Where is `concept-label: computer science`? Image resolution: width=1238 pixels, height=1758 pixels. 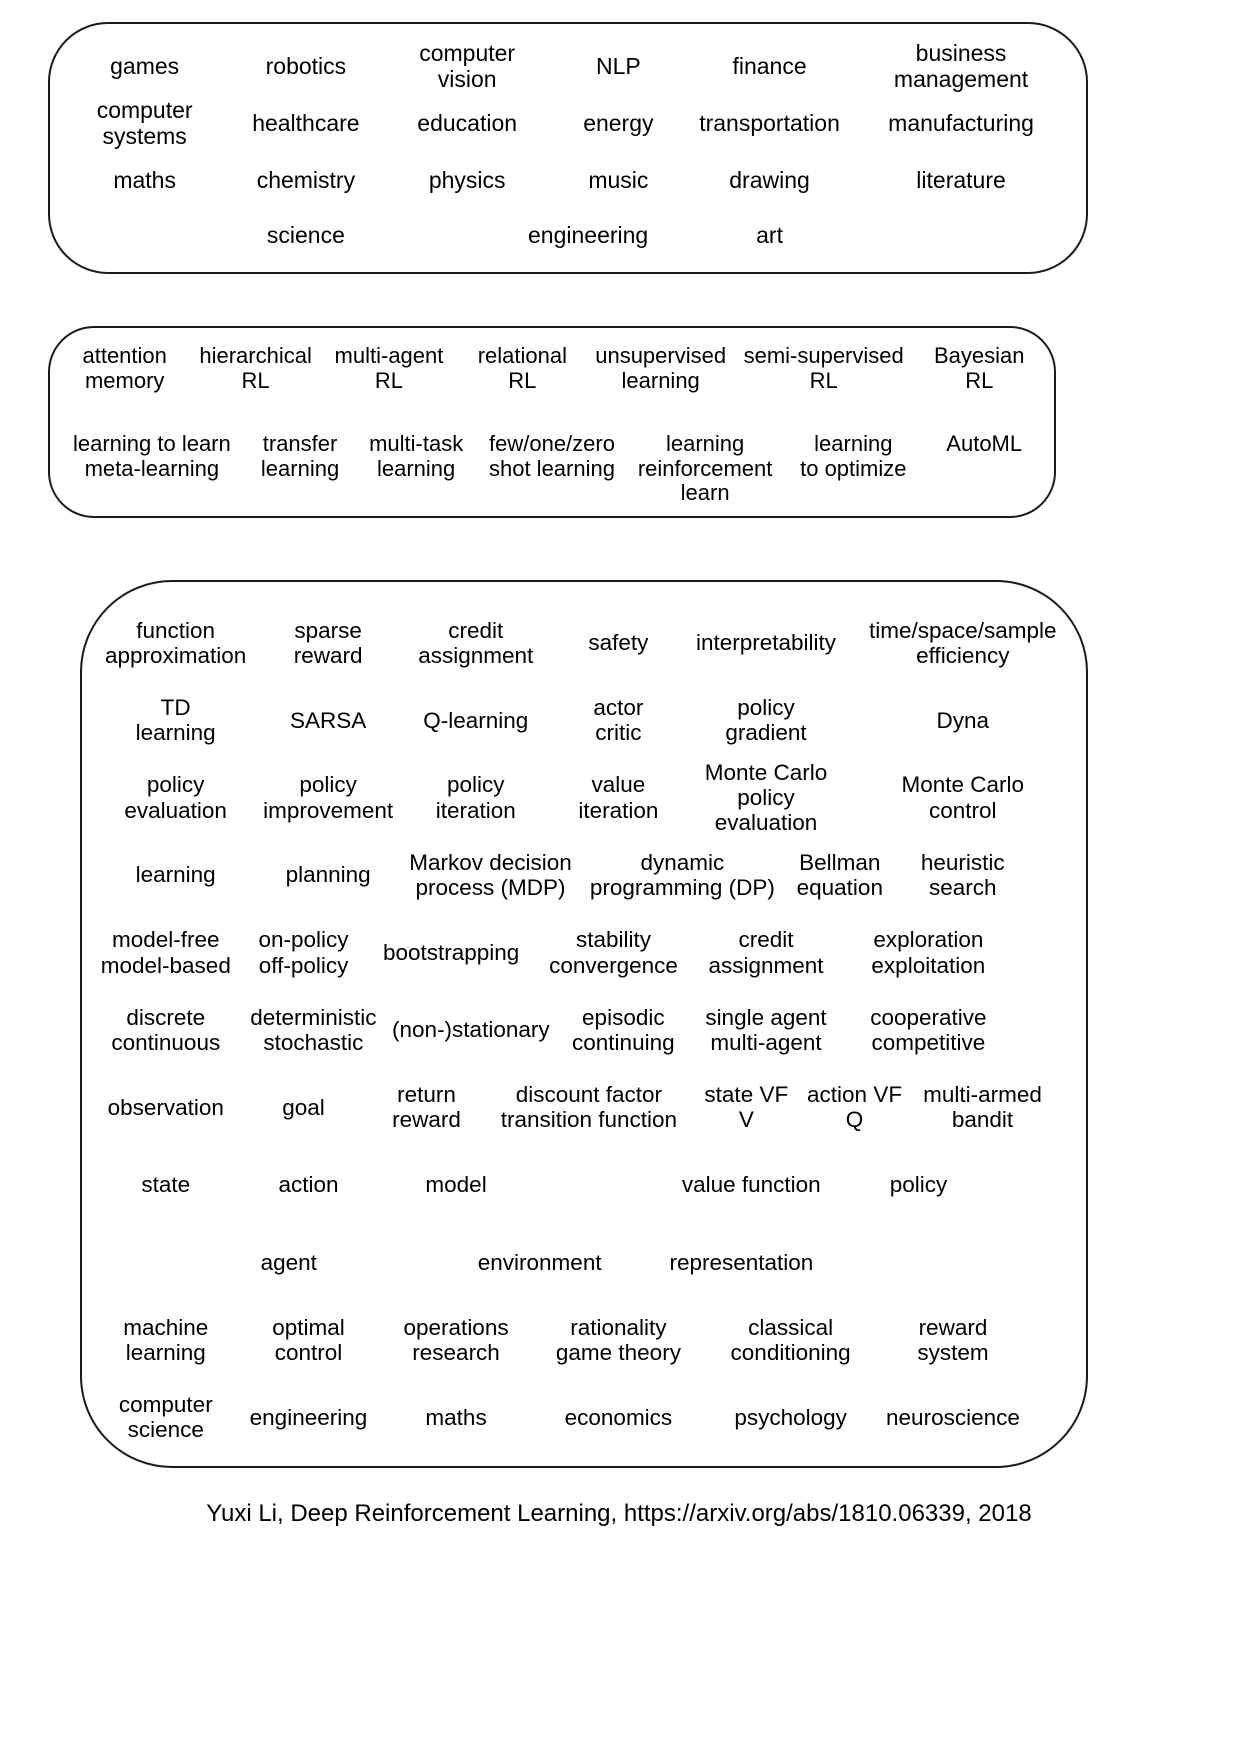
concept-label: computer science is located at coordinates (165, 1417).